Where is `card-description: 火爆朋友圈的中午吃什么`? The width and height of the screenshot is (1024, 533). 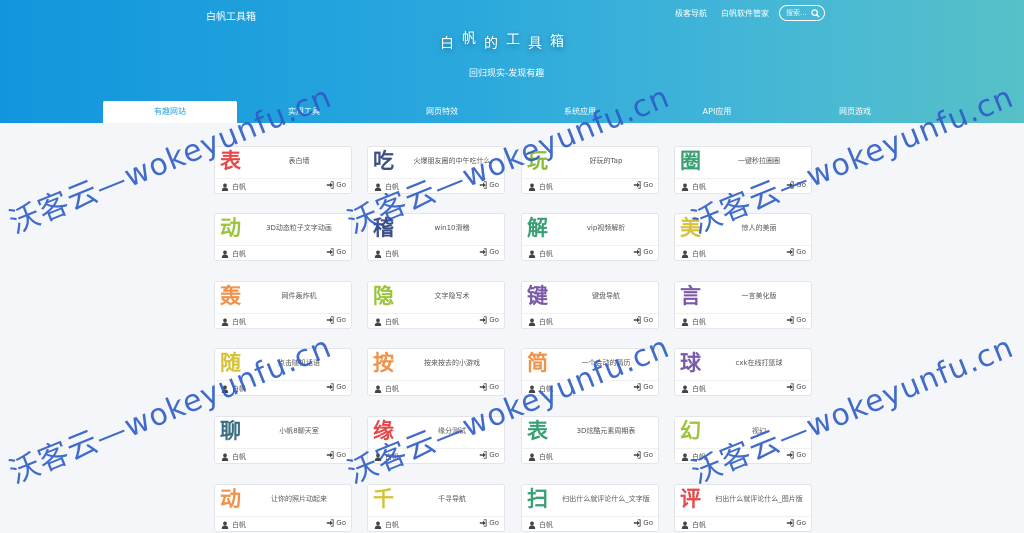 card-description: 火爆朋友圈的中午吃什么 is located at coordinates (452, 161).